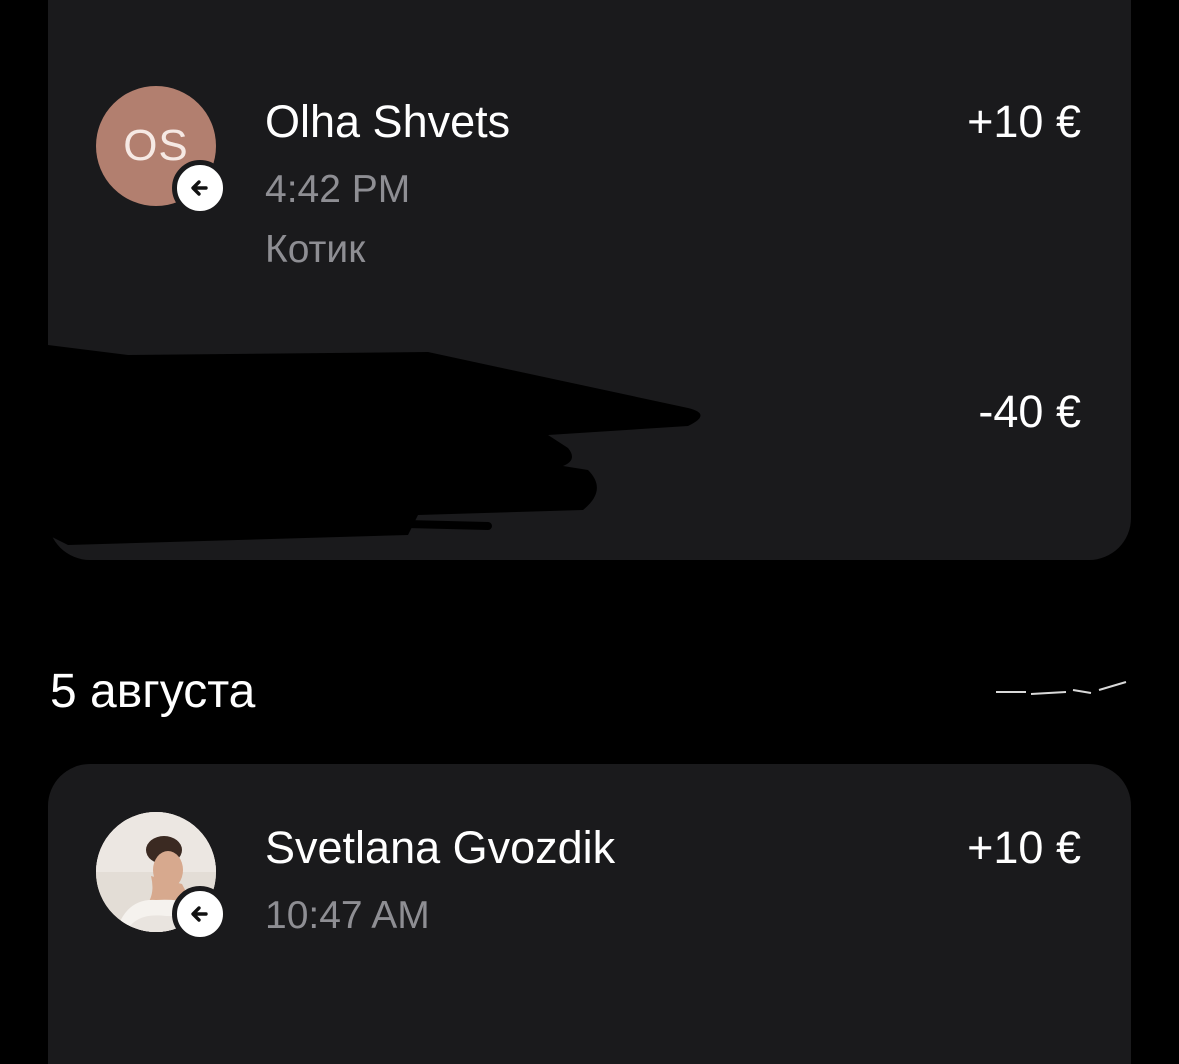  Describe the element at coordinates (440, 847) in the screenshot. I see `transaction-name: Svetlana Gvozdik` at that location.